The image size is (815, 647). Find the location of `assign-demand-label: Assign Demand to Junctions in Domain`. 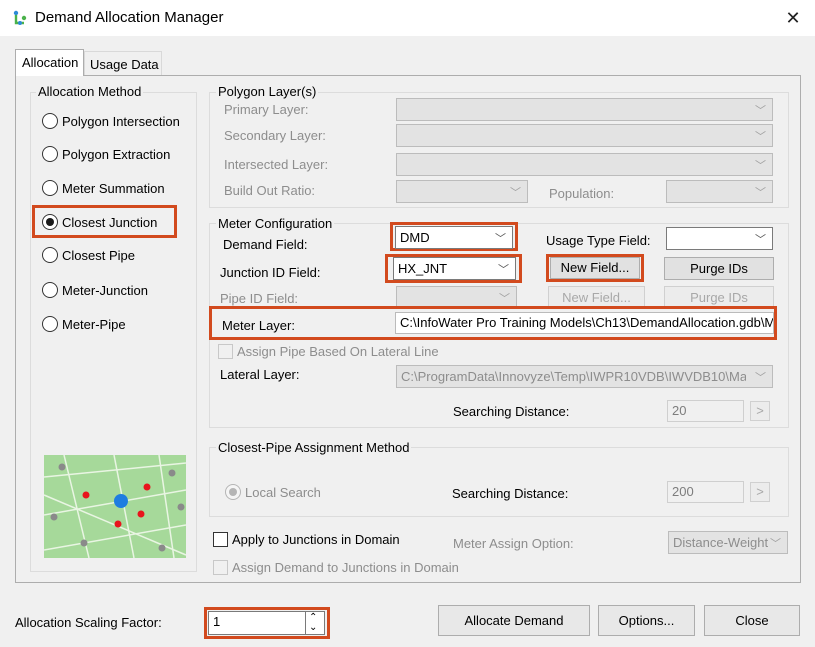

assign-demand-label: Assign Demand to Junctions in Domain is located at coordinates (345, 567).